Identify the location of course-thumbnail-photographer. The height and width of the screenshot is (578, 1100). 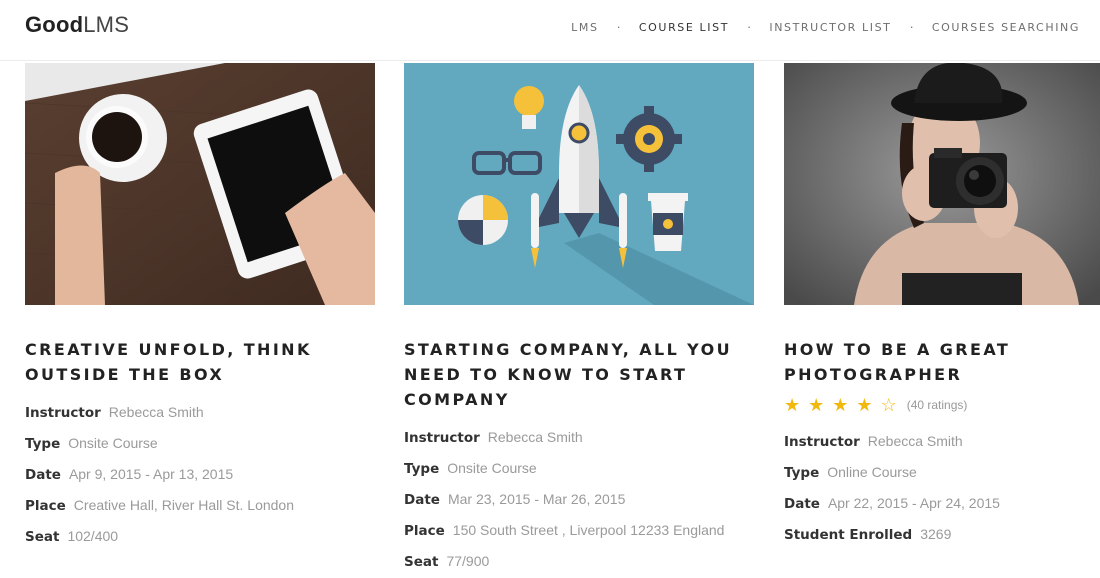
(942, 184).